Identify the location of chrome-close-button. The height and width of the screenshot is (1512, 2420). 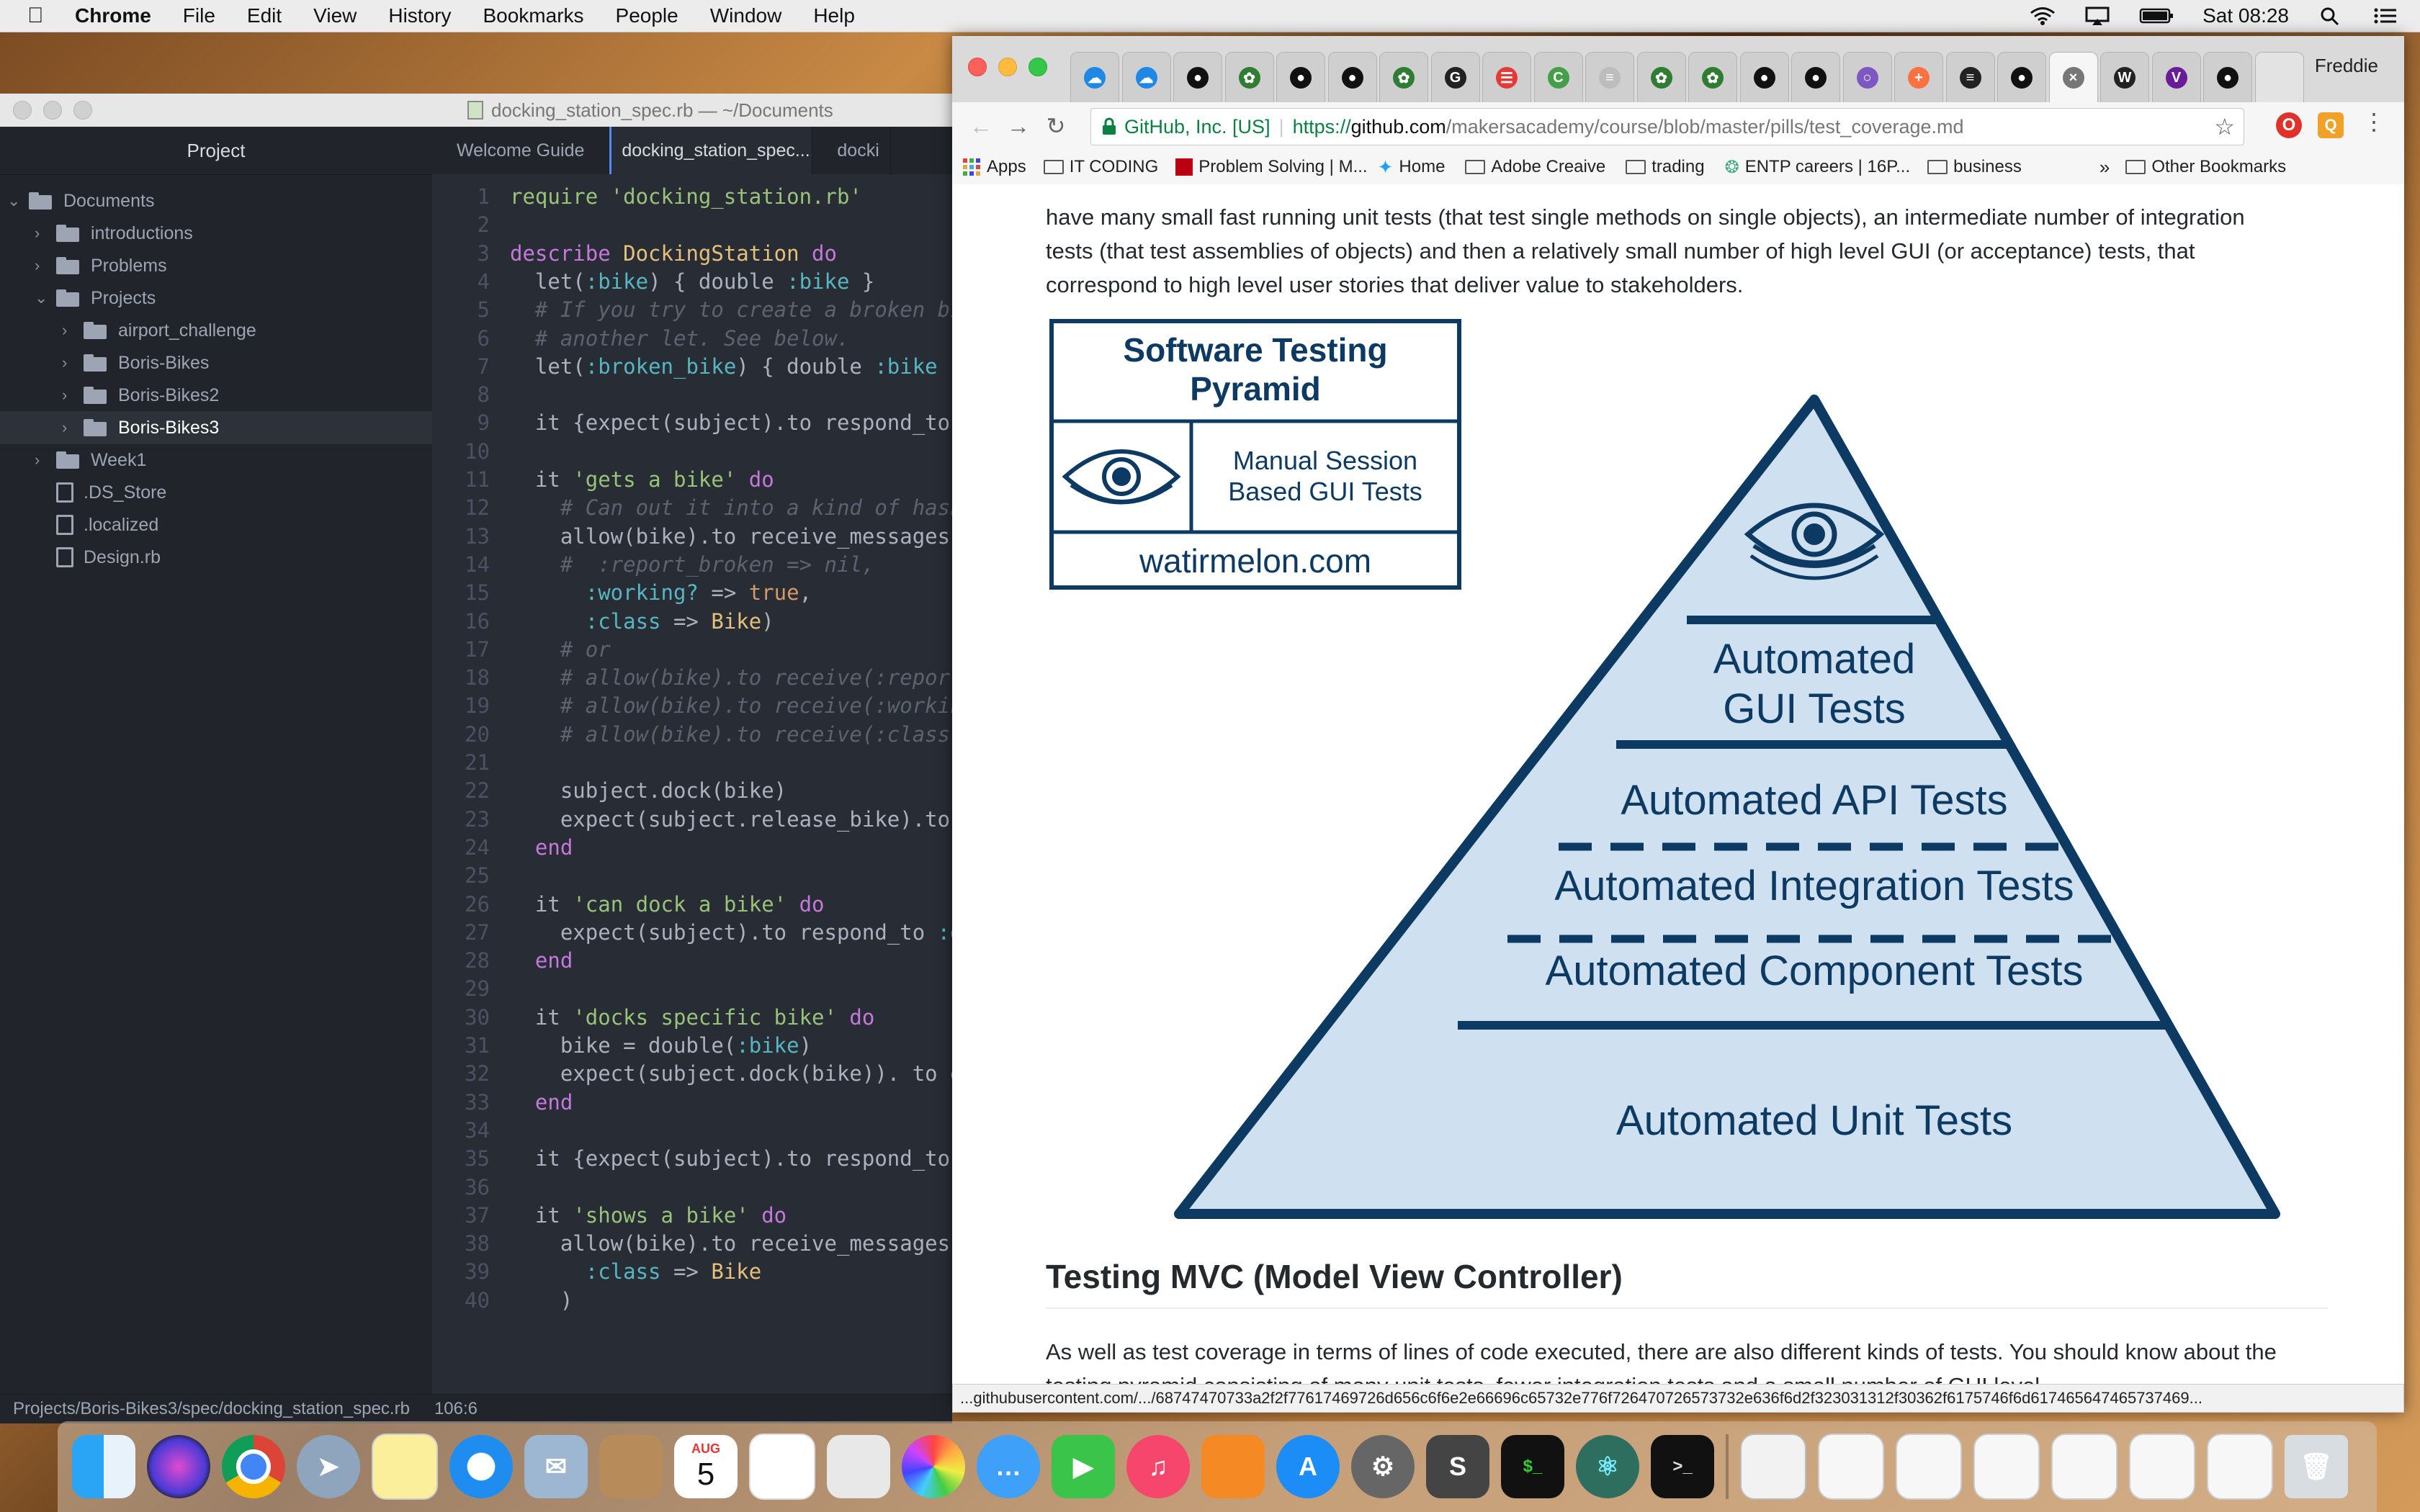
(977, 67).